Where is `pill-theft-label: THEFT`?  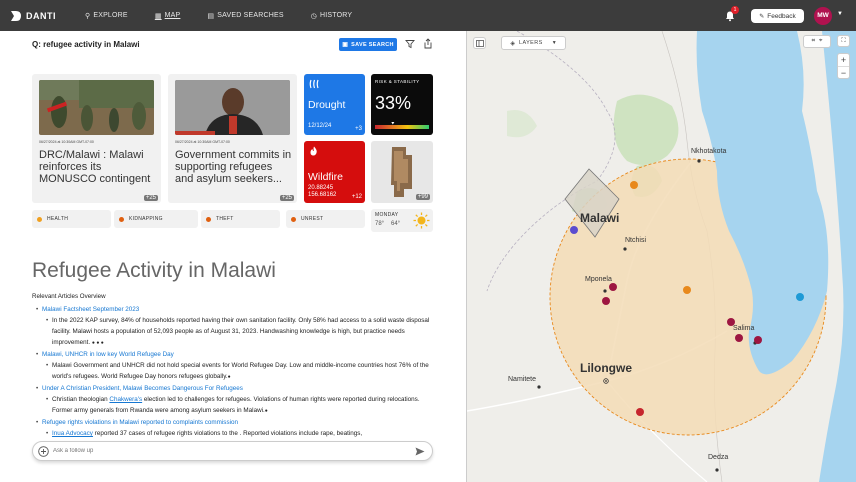
pill-theft-label: THEFT is located at coordinates (225, 219).